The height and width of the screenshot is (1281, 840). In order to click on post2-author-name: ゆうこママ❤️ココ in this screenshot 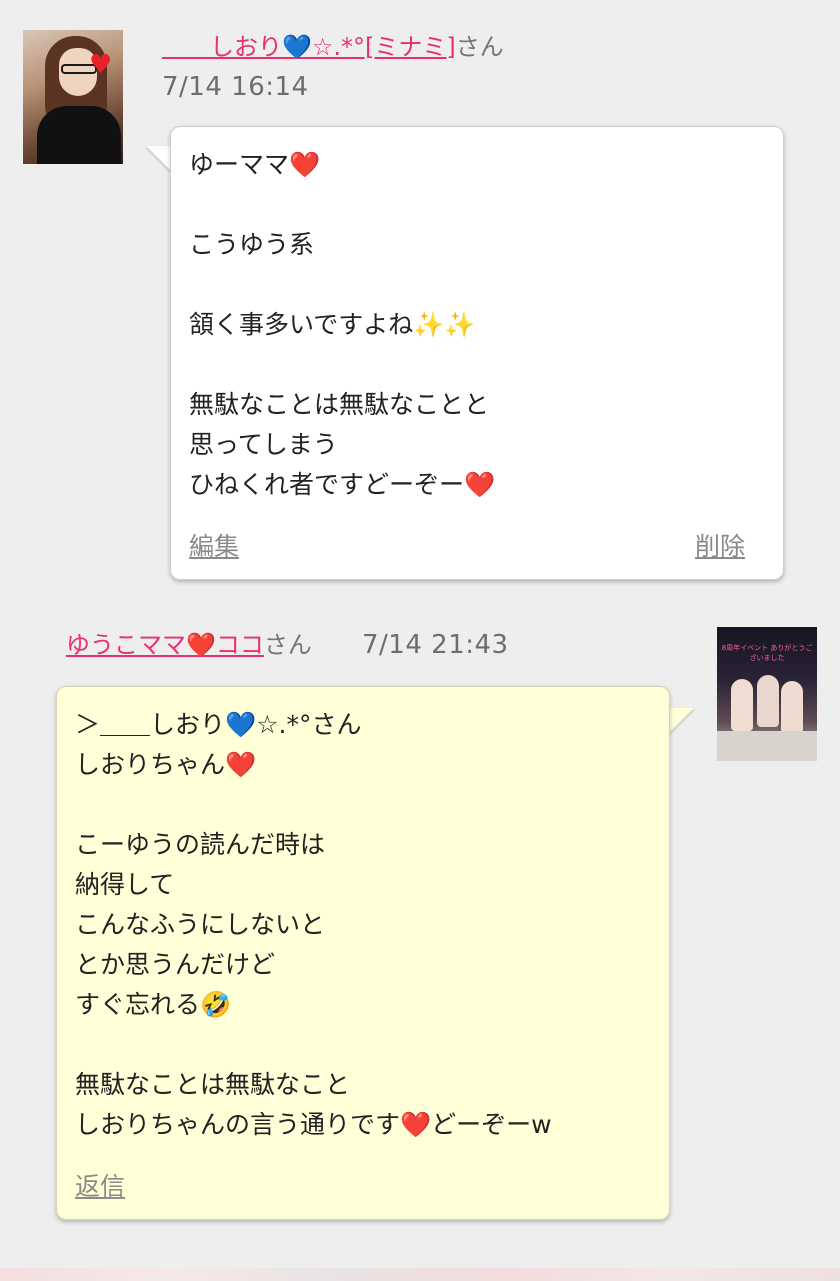, I will do `click(165, 645)`.